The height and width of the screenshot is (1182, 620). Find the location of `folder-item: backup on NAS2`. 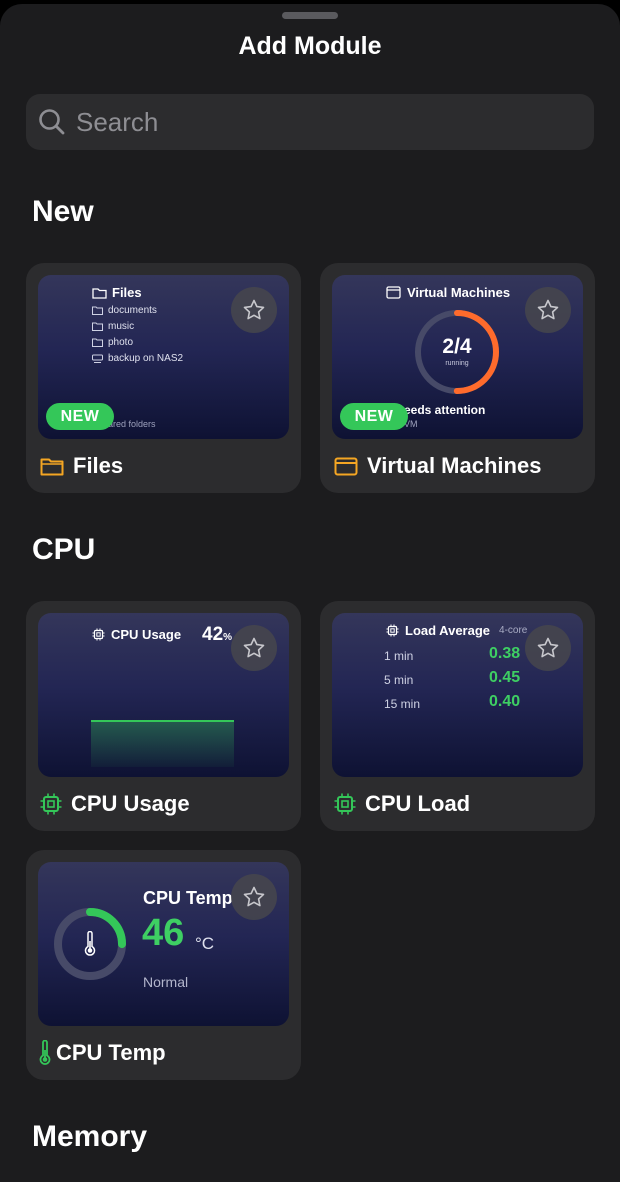

folder-item: backup on NAS2 is located at coordinates (146, 358).